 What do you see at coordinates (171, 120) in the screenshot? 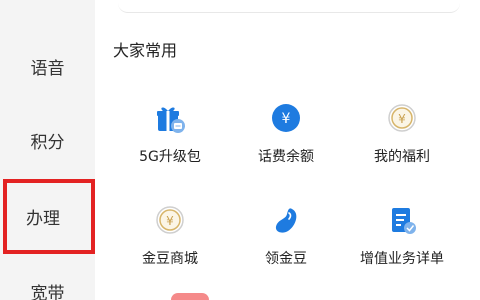
I see `gift-package-icon` at bounding box center [171, 120].